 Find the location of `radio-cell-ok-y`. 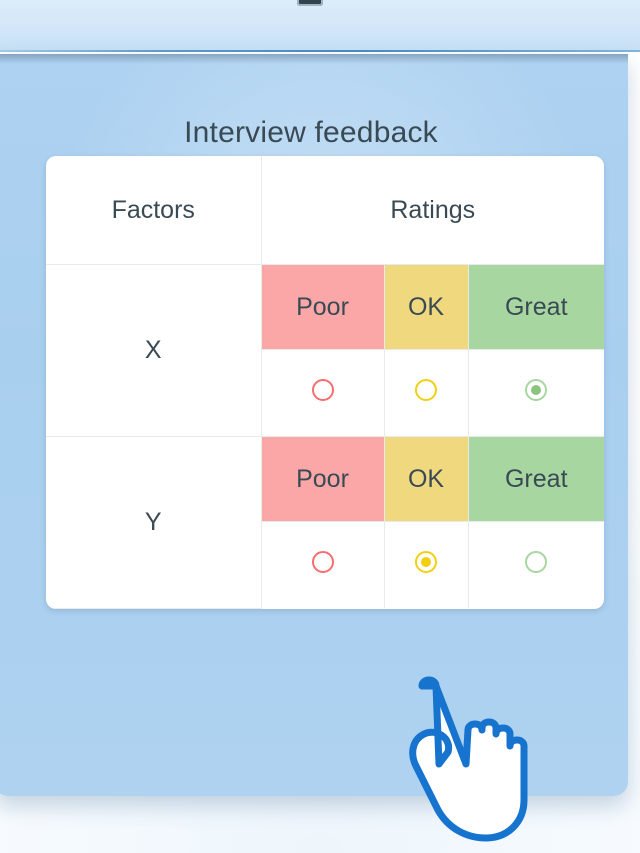

radio-cell-ok-y is located at coordinates (426, 564).